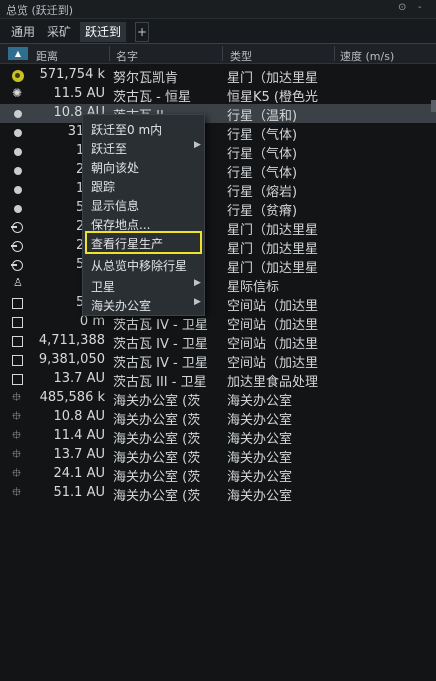  I want to click on menu-item-remove-planet-from-overview: 从总览中移除行星, so click(139, 265).